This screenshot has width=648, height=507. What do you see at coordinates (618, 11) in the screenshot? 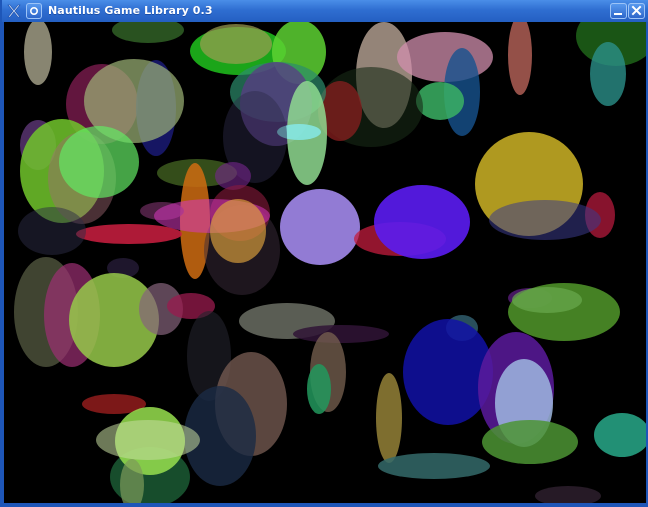
I see `minimize-button` at bounding box center [618, 11].